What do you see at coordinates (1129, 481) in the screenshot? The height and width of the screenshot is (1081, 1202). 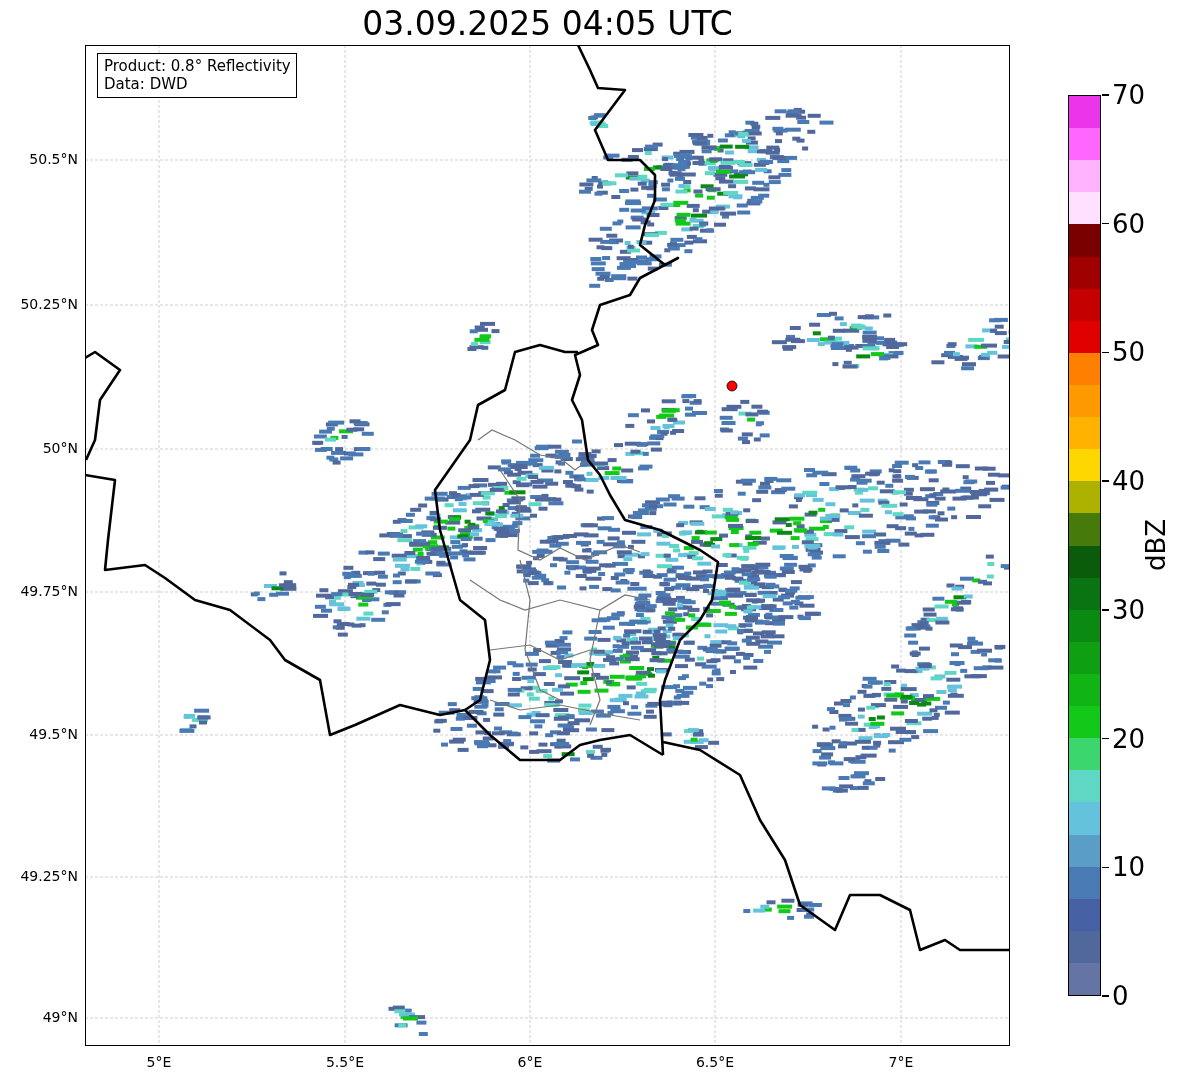 I see `colorbar-tick-label: 40` at bounding box center [1129, 481].